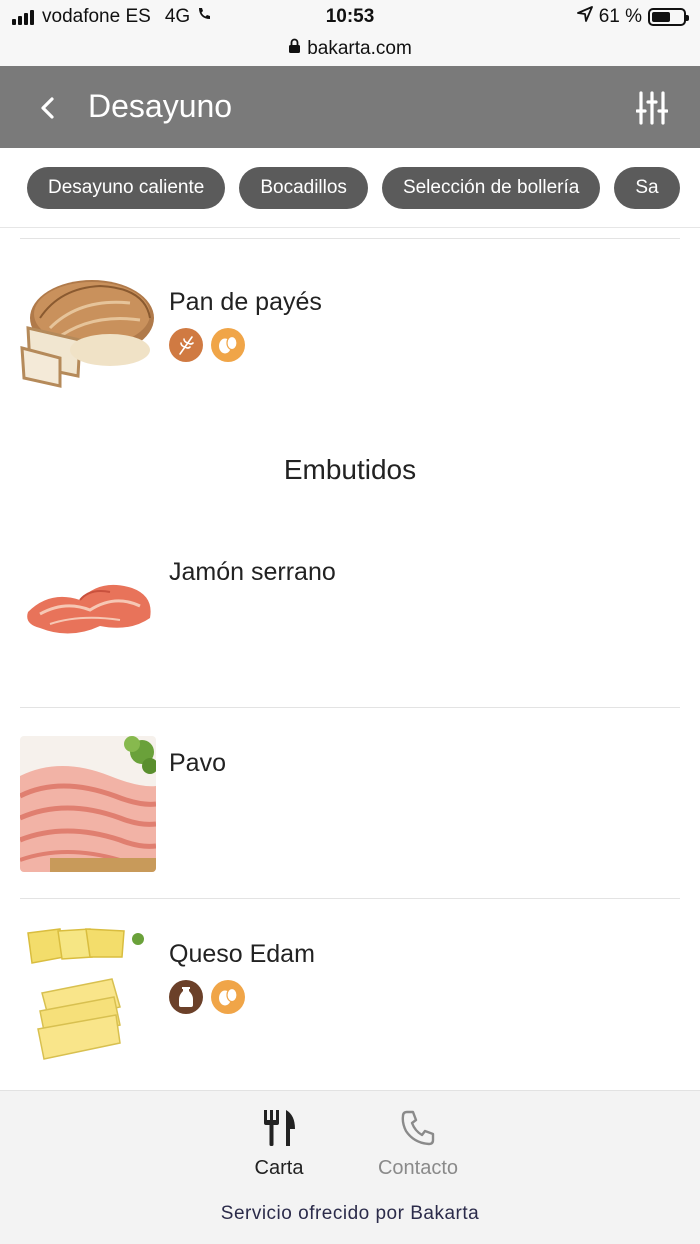  Describe the element at coordinates (186, 997) in the screenshot. I see `milk-icon` at that location.